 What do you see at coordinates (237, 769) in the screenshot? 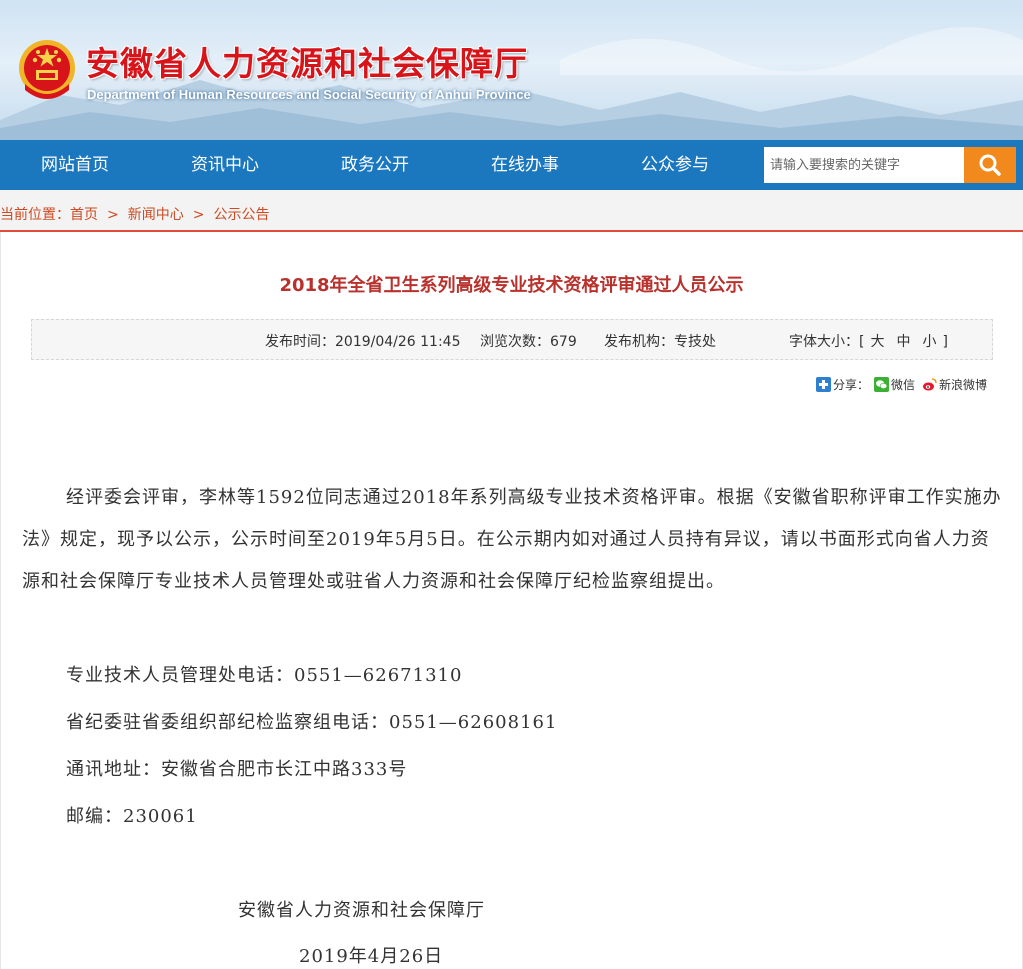
I see `contact-address: 通讯地址：安徽省合肥市长江中路333号` at bounding box center [237, 769].